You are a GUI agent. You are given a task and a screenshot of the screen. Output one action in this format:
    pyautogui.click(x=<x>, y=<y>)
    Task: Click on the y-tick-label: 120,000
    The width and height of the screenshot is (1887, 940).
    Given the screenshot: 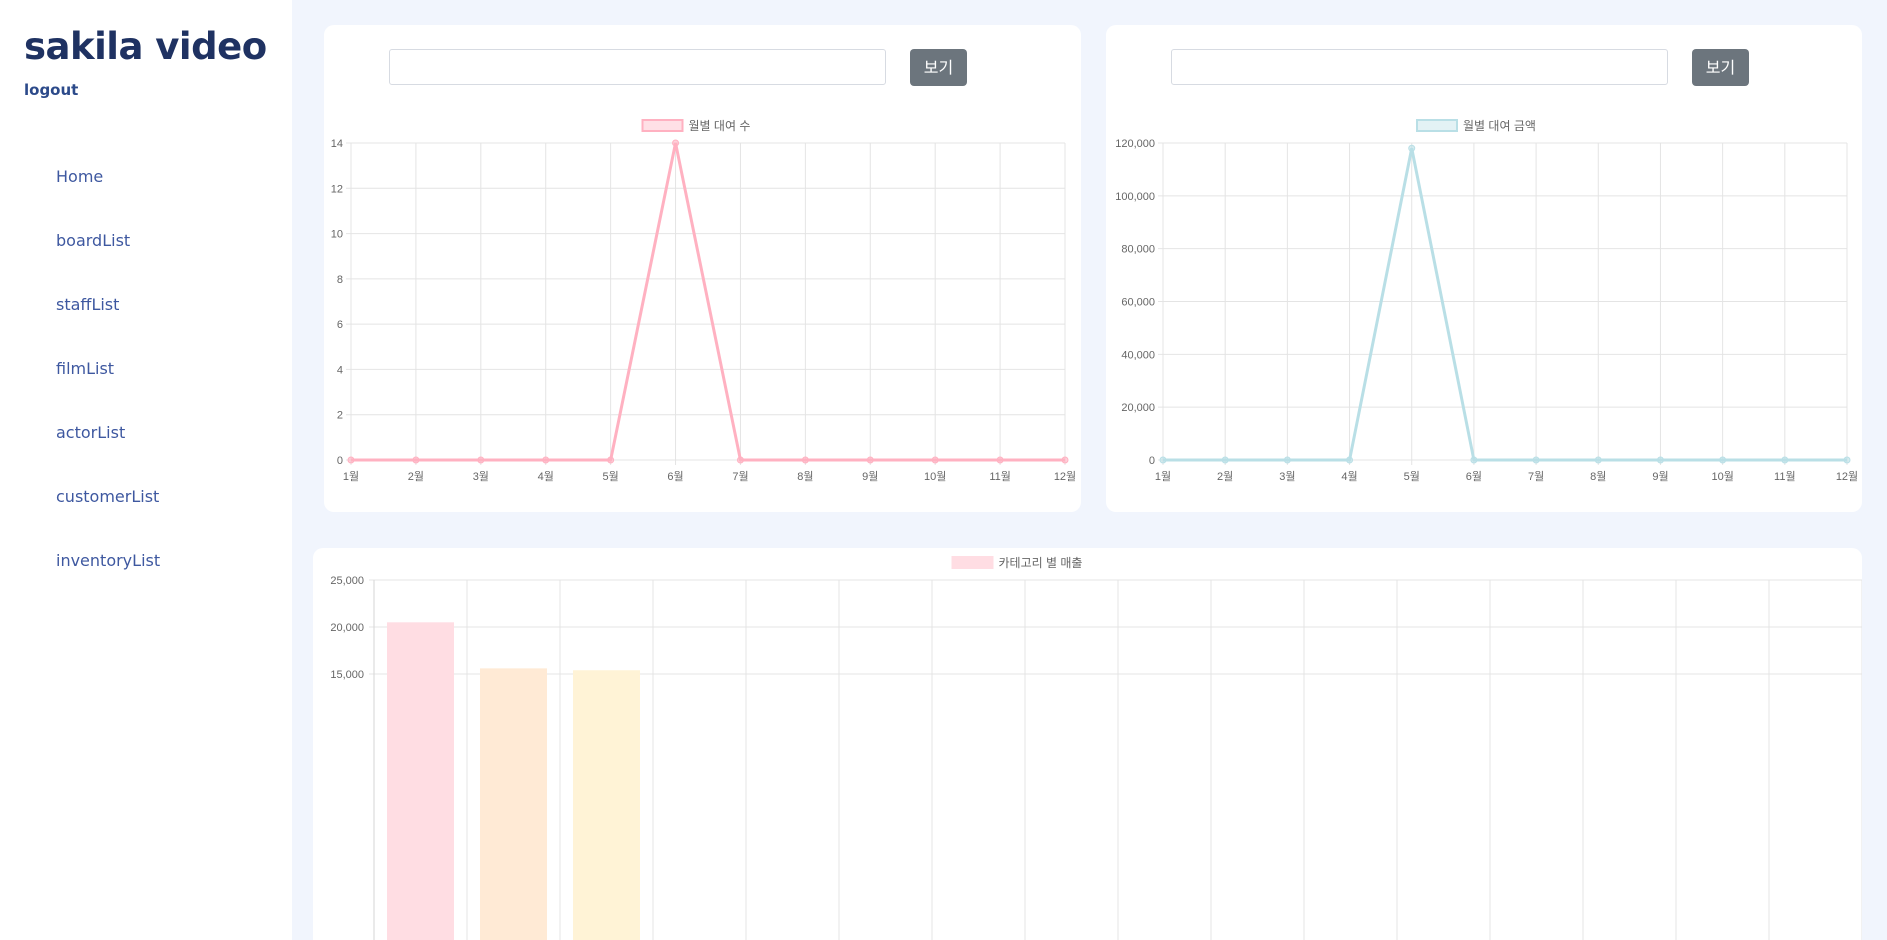 What is the action you would take?
    pyautogui.click(x=1135, y=144)
    